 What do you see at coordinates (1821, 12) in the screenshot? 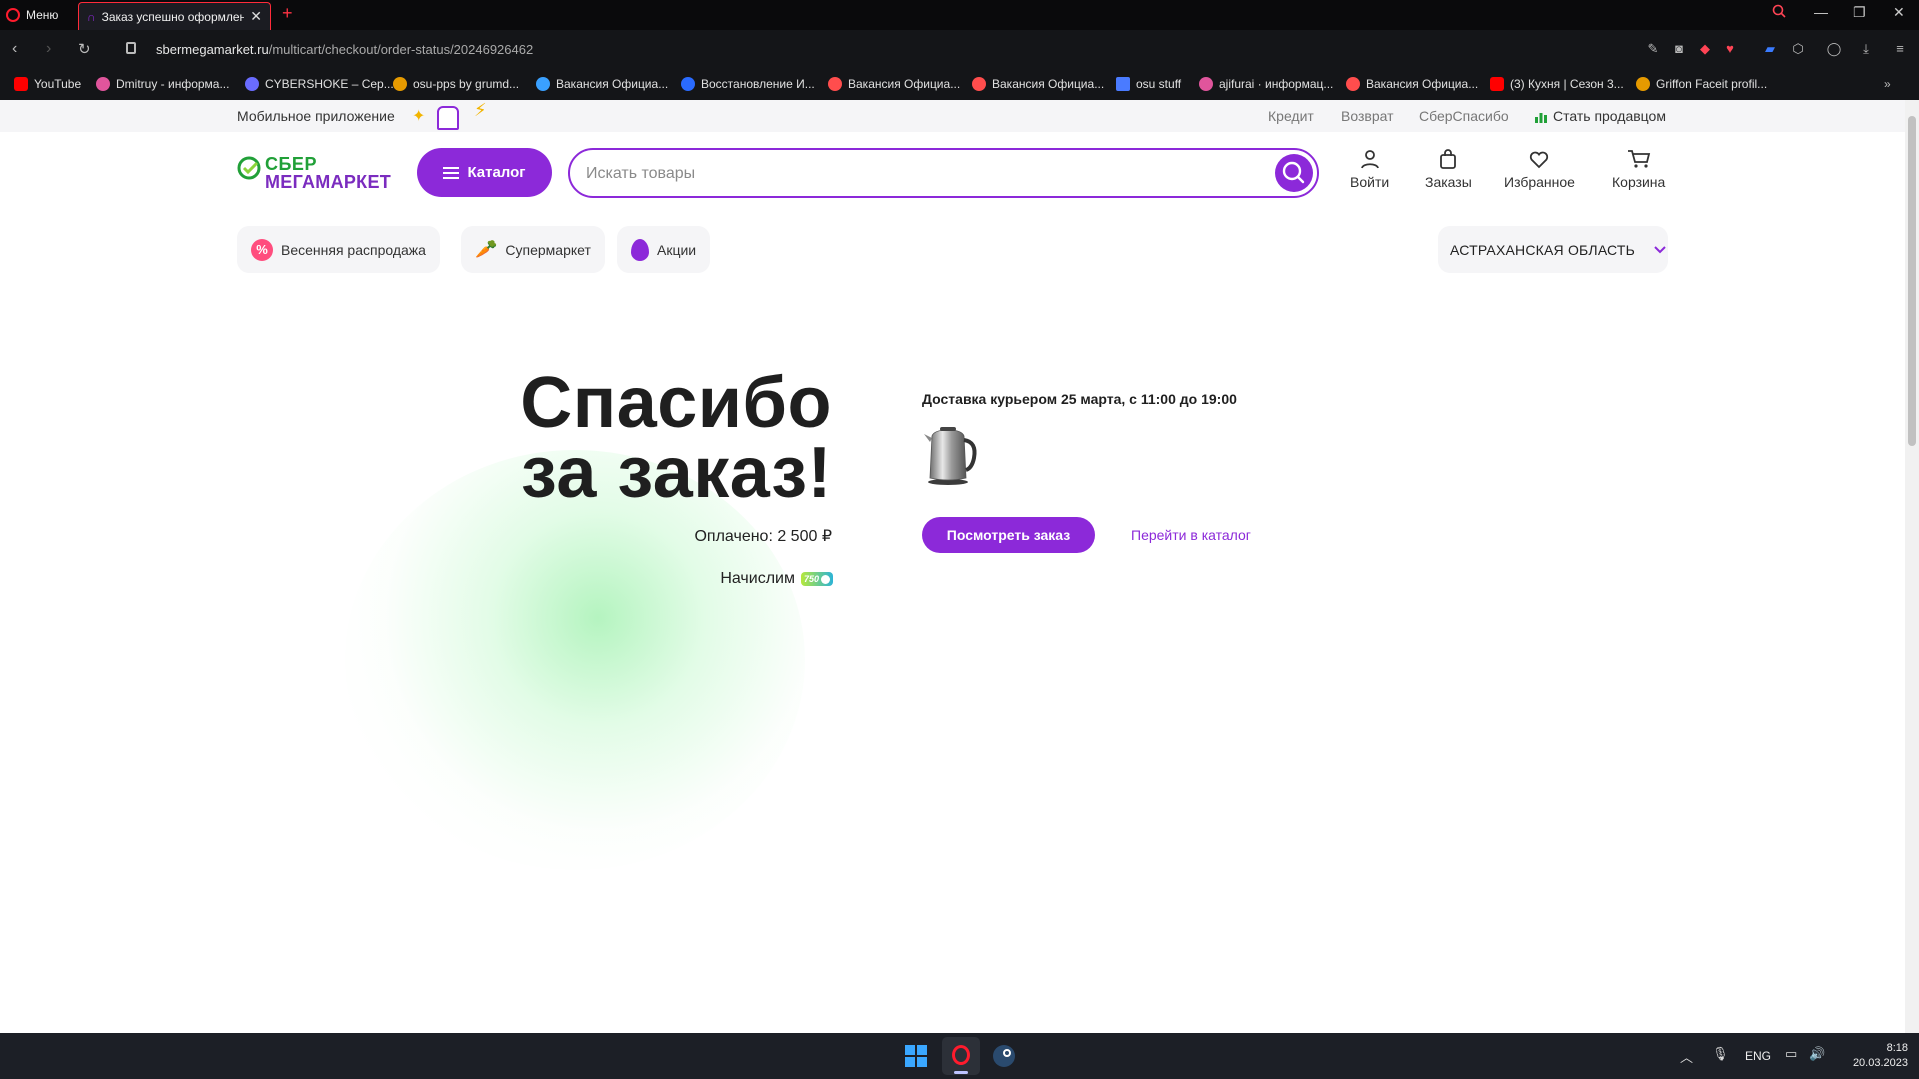
I see `minimize-button: —` at bounding box center [1821, 12].